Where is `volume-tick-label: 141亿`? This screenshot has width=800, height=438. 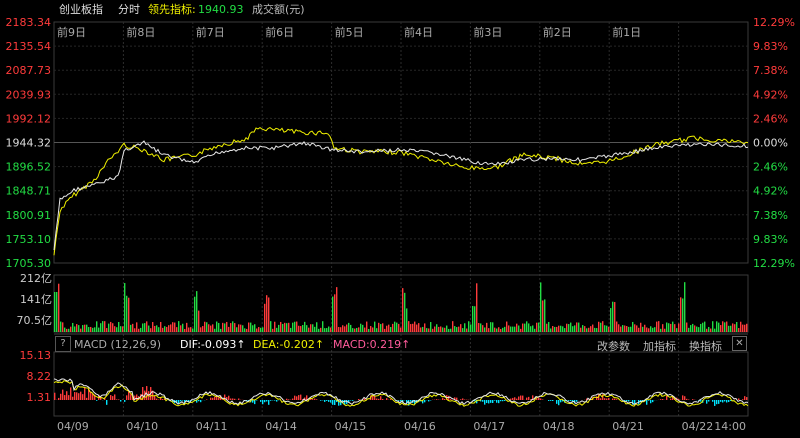
volume-tick-label: 141亿 is located at coordinates (36, 299).